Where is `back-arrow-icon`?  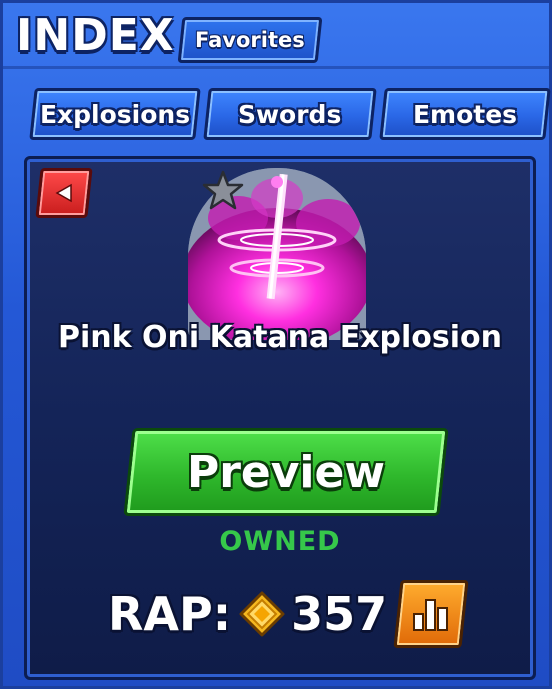
back-arrow-icon is located at coordinates (63, 193).